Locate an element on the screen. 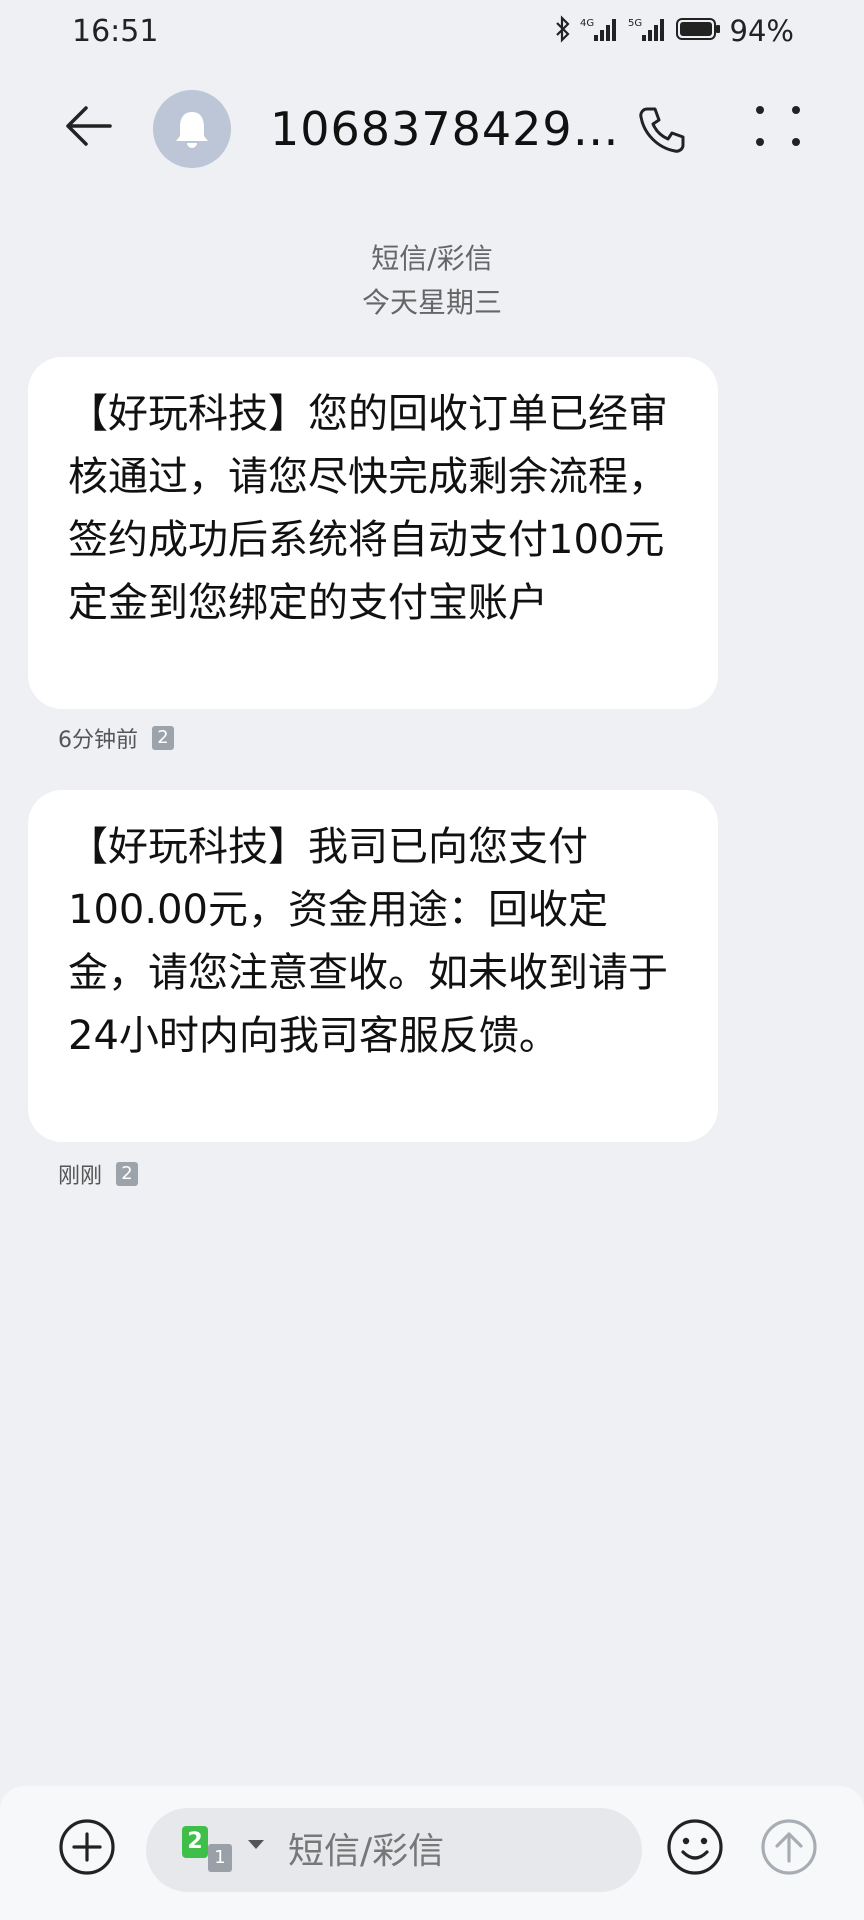 Image resolution: width=864 pixels, height=1920 pixels. bluetooth-icon is located at coordinates (563, 31).